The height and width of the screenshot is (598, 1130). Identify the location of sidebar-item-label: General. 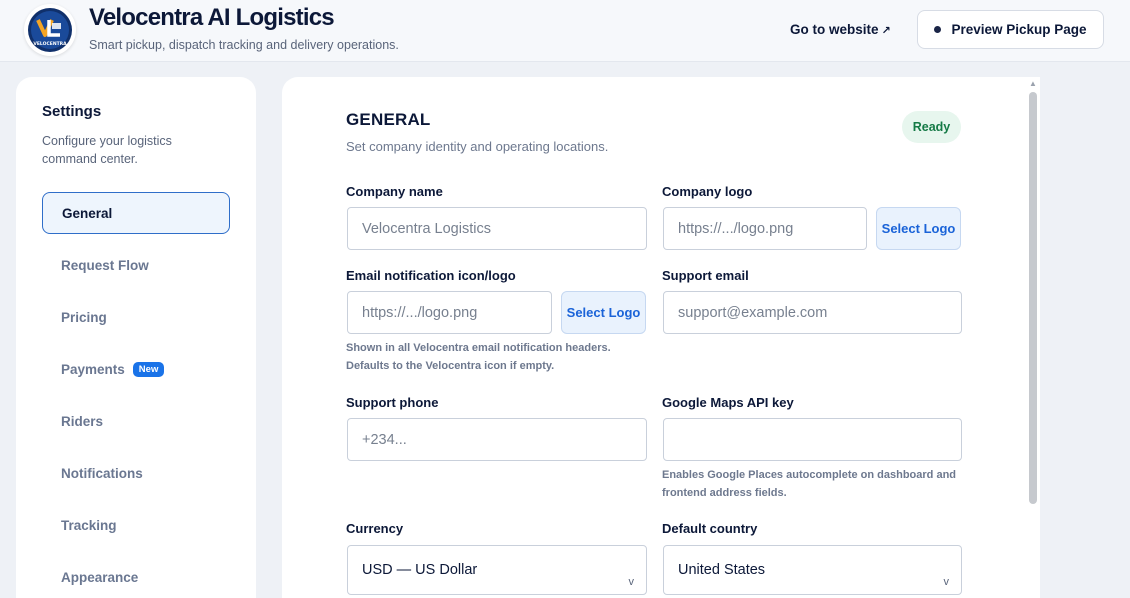
(87, 213).